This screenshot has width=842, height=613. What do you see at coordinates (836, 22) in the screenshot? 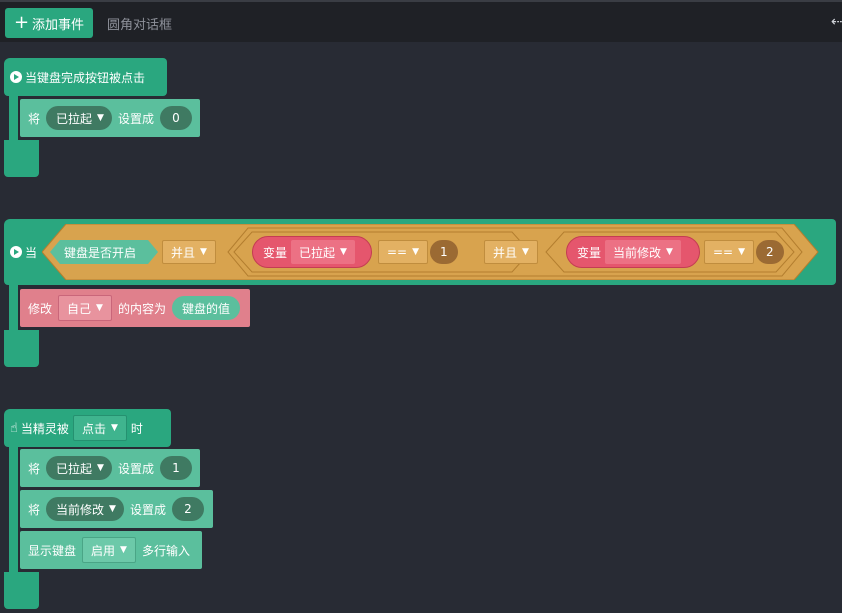
I see `exit-icon: ⇠` at bounding box center [836, 22].